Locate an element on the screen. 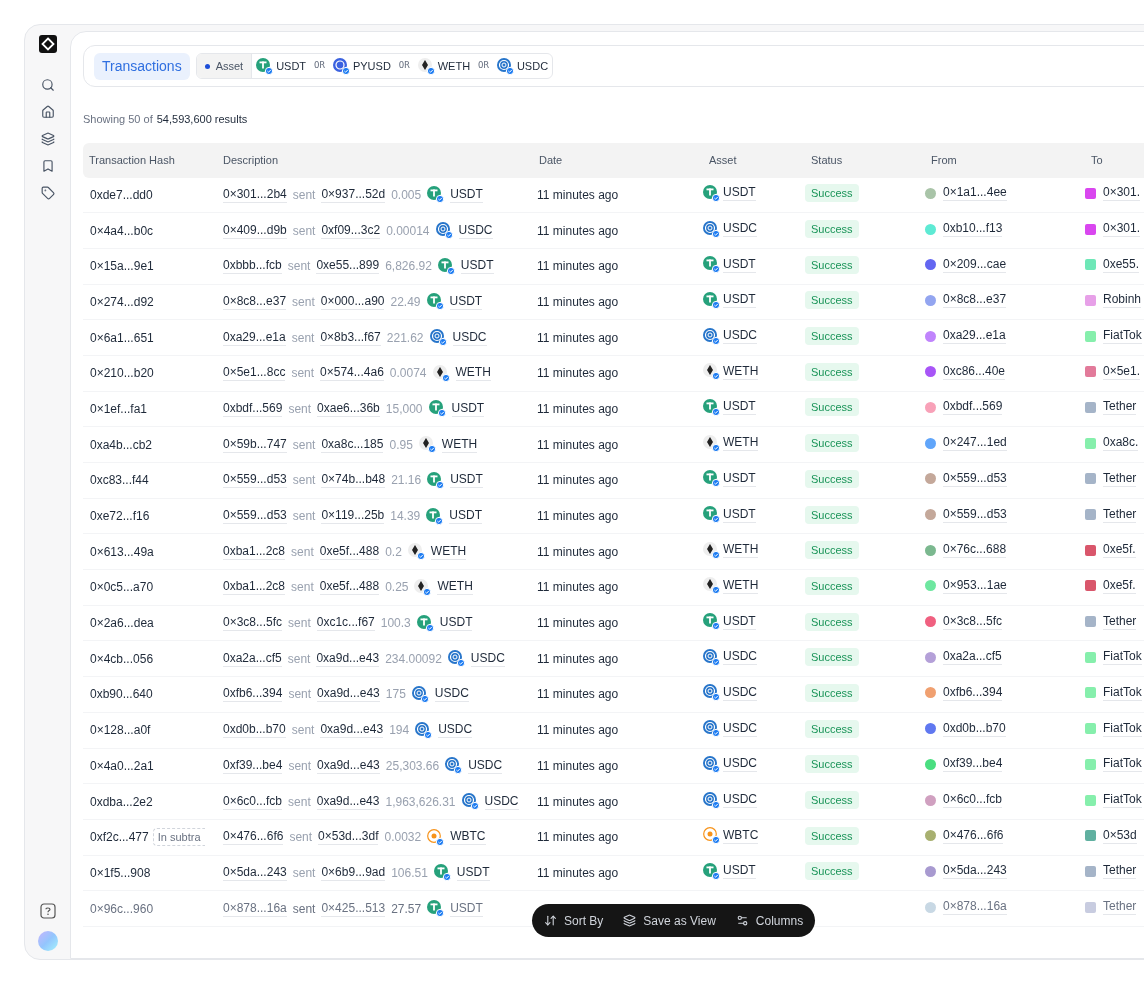  address-link: 0xc86...40e is located at coordinates (974, 371).